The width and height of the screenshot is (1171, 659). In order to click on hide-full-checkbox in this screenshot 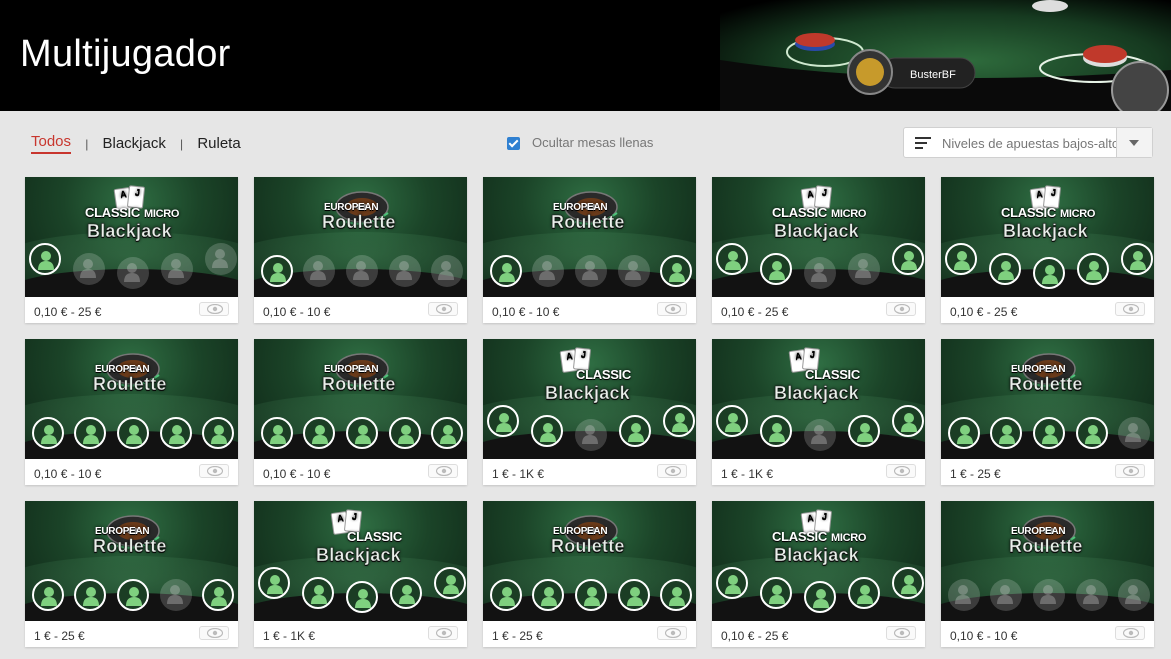, I will do `click(513, 144)`.